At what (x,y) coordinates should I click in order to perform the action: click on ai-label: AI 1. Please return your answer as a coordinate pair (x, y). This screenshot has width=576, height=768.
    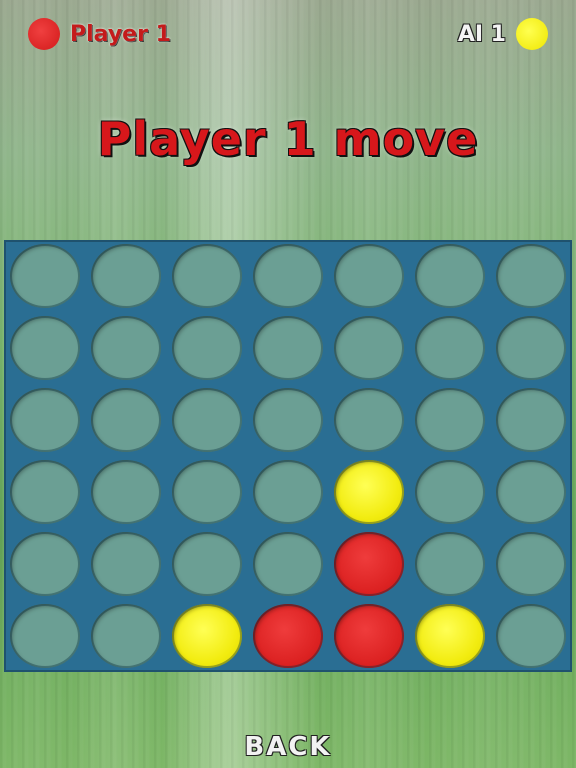
    Looking at the image, I should click on (481, 34).